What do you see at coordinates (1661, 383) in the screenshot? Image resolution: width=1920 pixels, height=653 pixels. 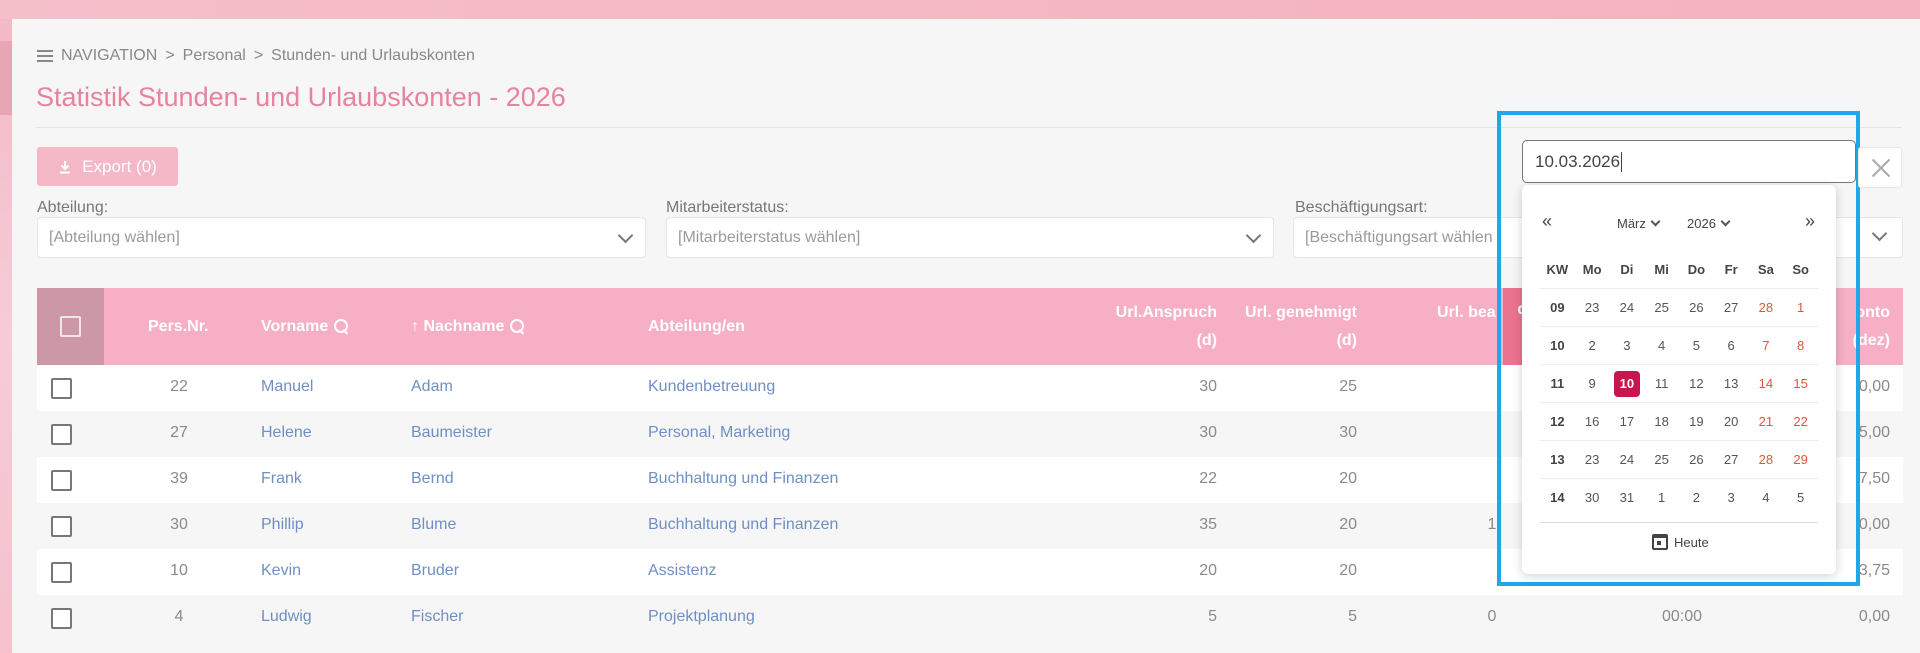 I see `calendar-day: 11` at bounding box center [1661, 383].